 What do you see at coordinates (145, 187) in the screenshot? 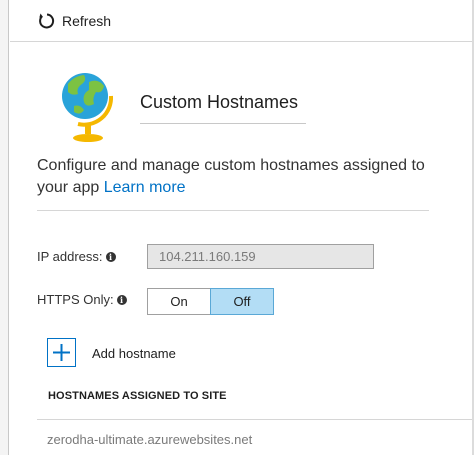
I see `learn-more-link: Learn more` at bounding box center [145, 187].